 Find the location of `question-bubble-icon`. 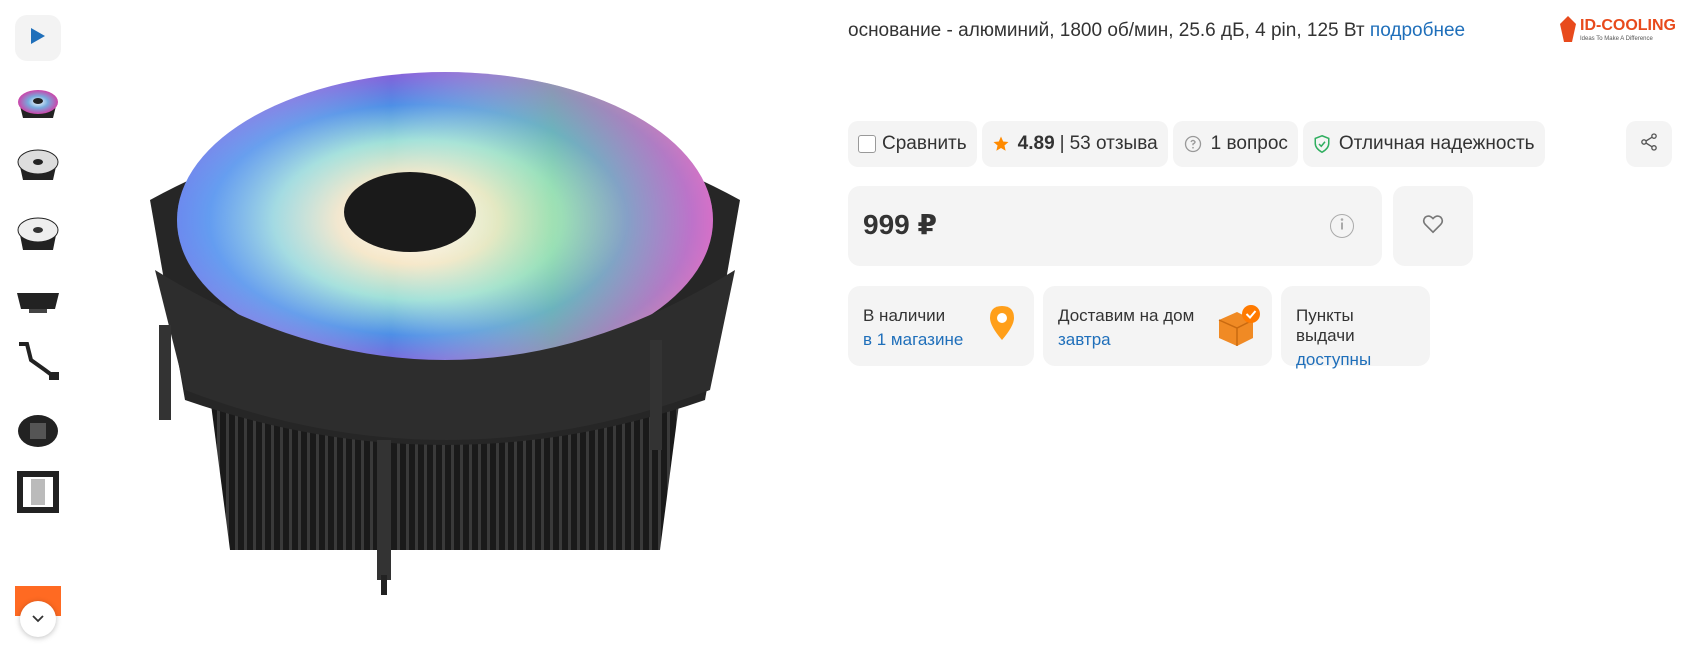

question-bubble-icon is located at coordinates (1193, 144).